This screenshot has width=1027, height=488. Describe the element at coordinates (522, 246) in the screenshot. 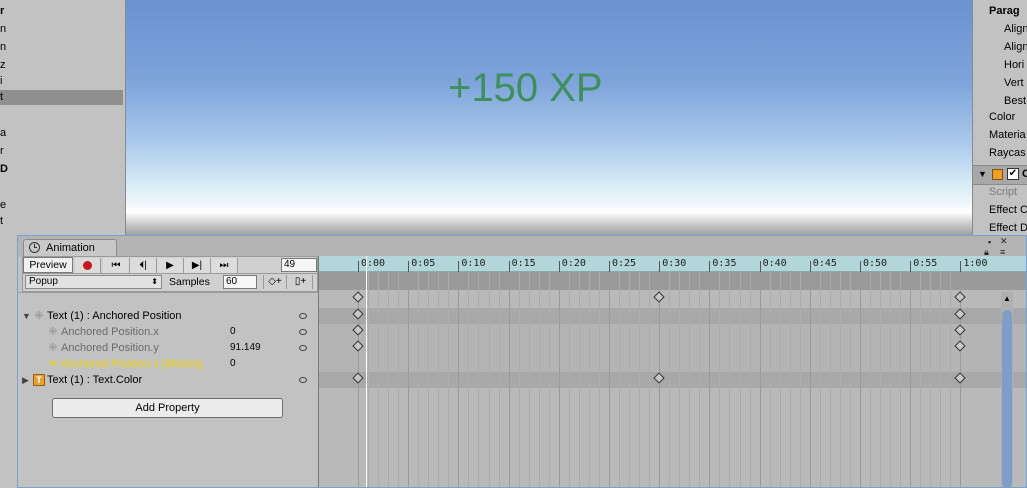

I see `animation-tabbar: Animation ▪ ✕ 🔒︎ ≡` at that location.